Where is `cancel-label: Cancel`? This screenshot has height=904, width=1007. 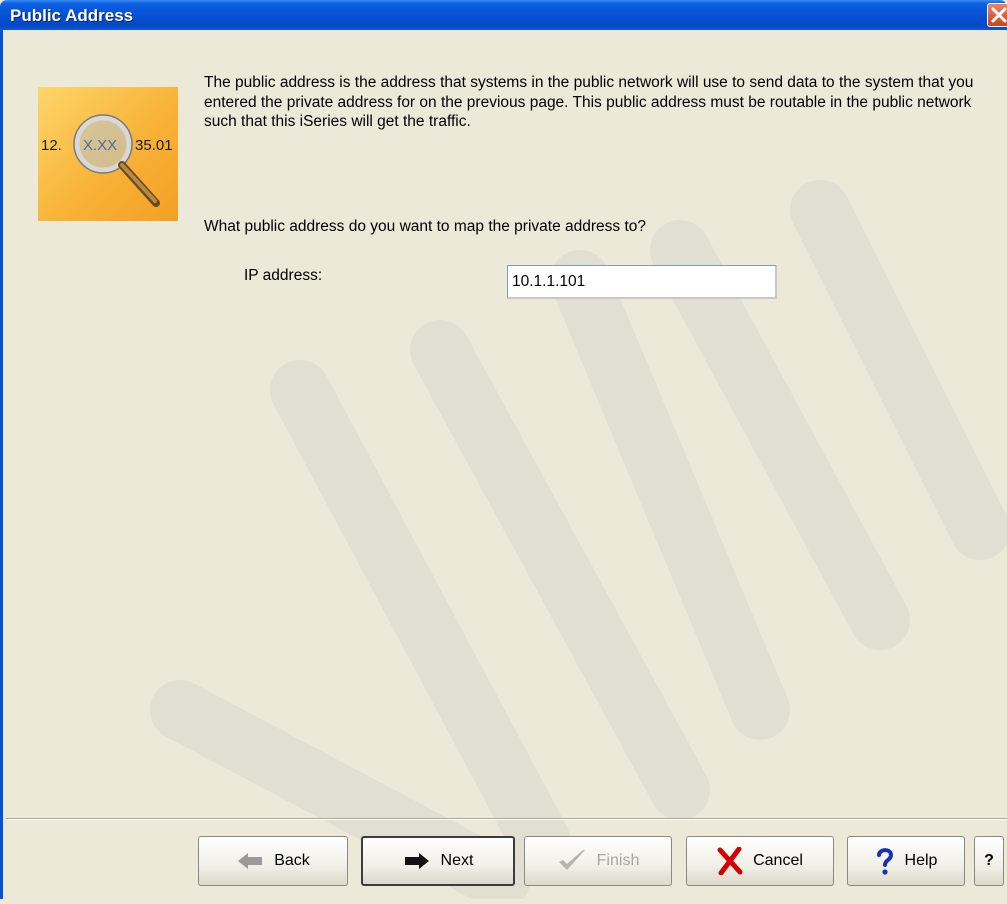 cancel-label: Cancel is located at coordinates (778, 860).